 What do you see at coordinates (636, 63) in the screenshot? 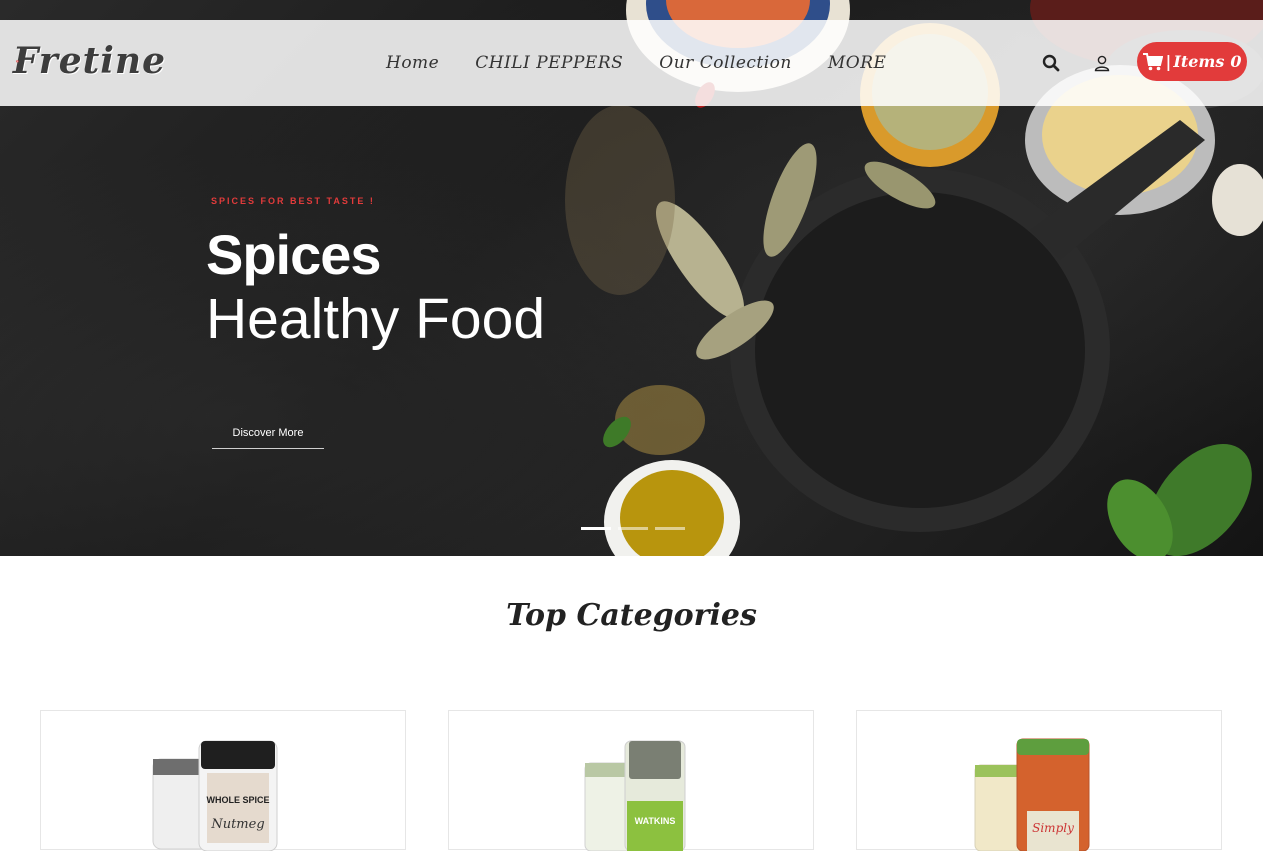
I see `main-nav: Home CHILI PEPPERS Our Collection MORE` at bounding box center [636, 63].